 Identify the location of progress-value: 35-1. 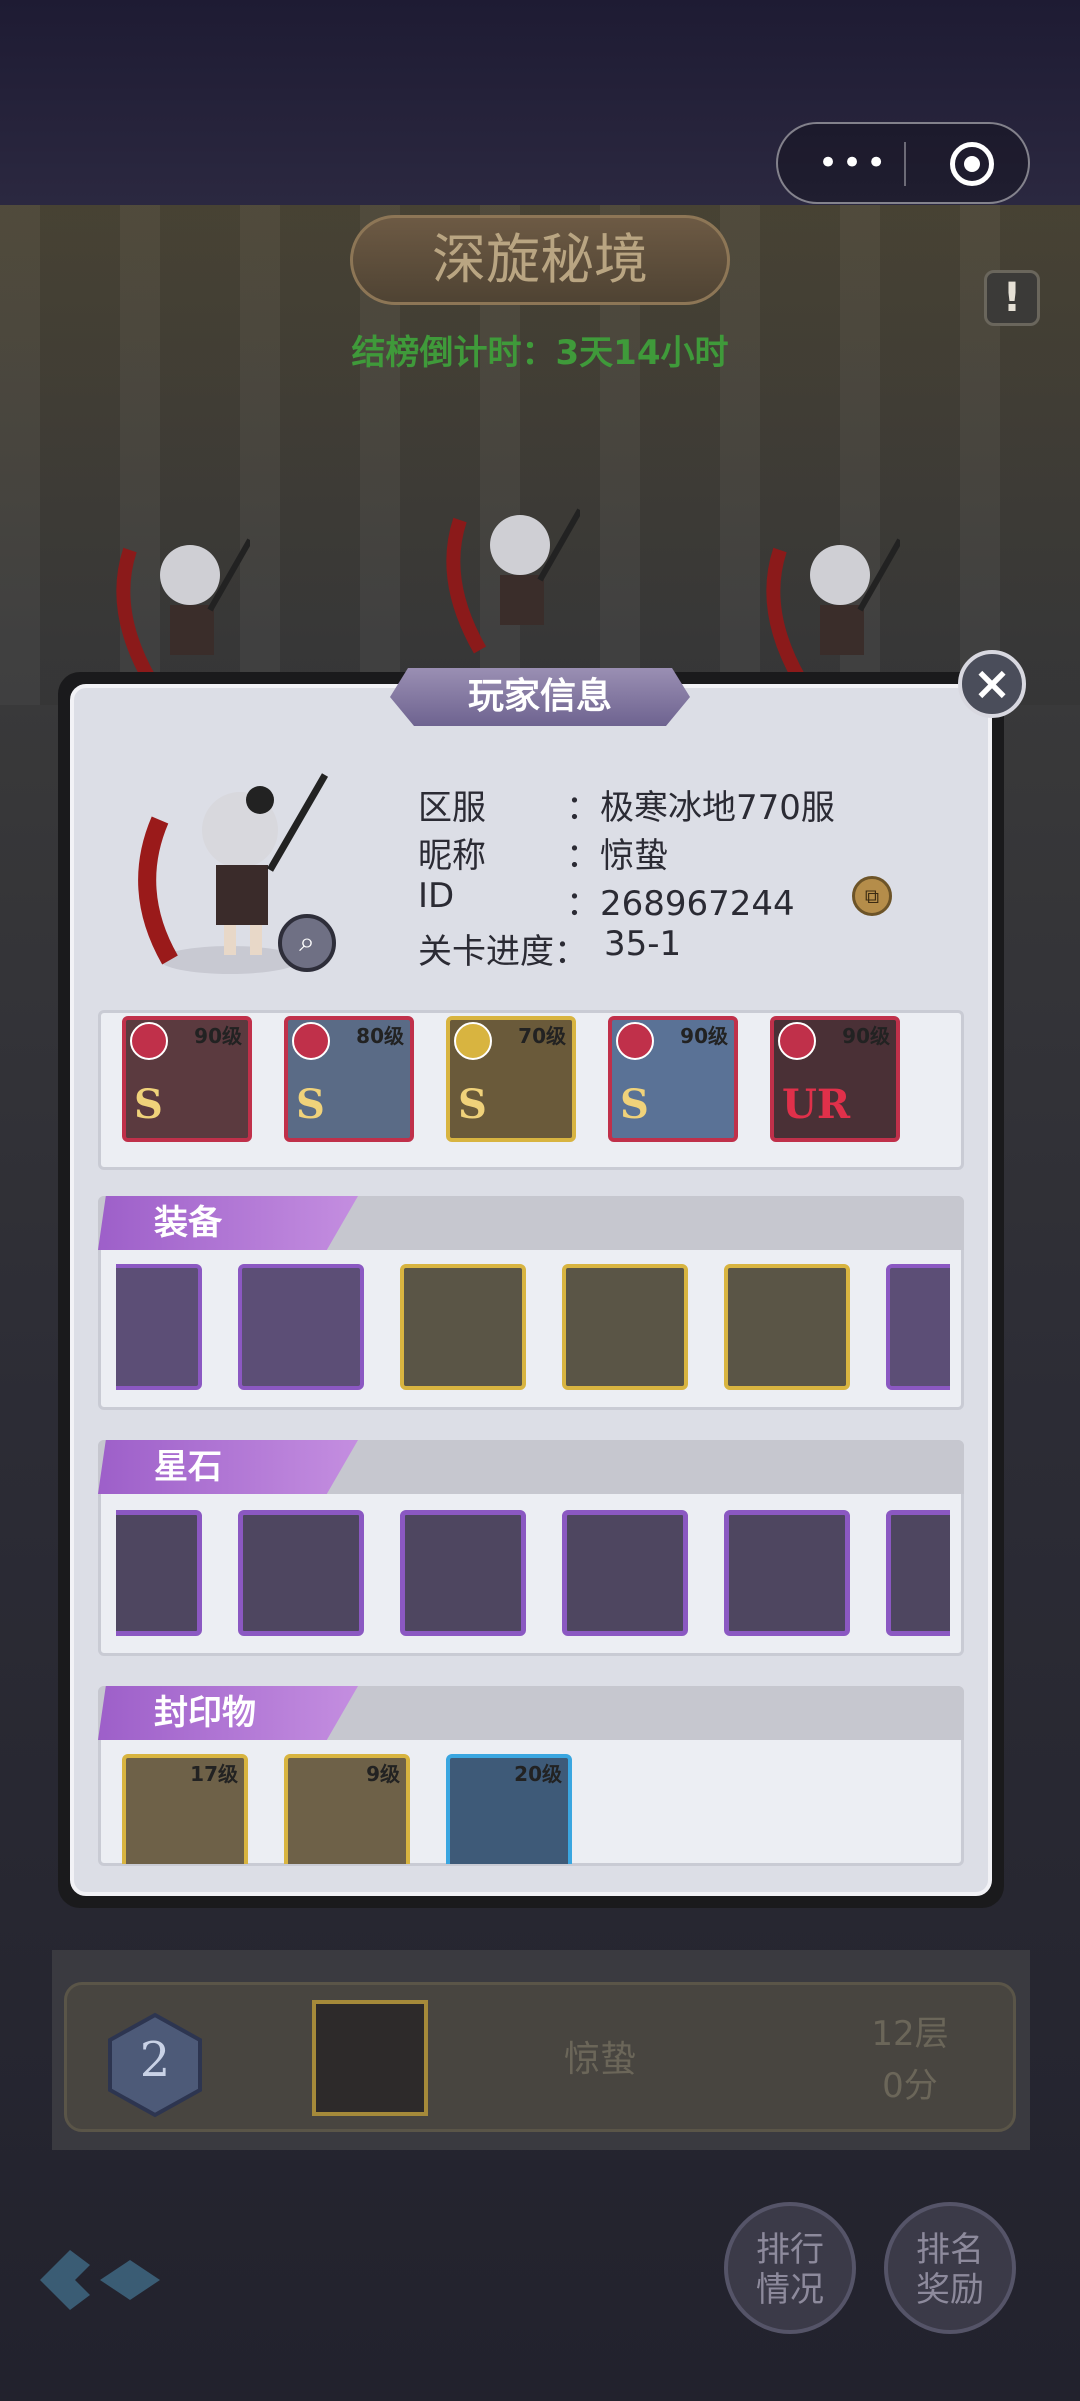
(643, 944).